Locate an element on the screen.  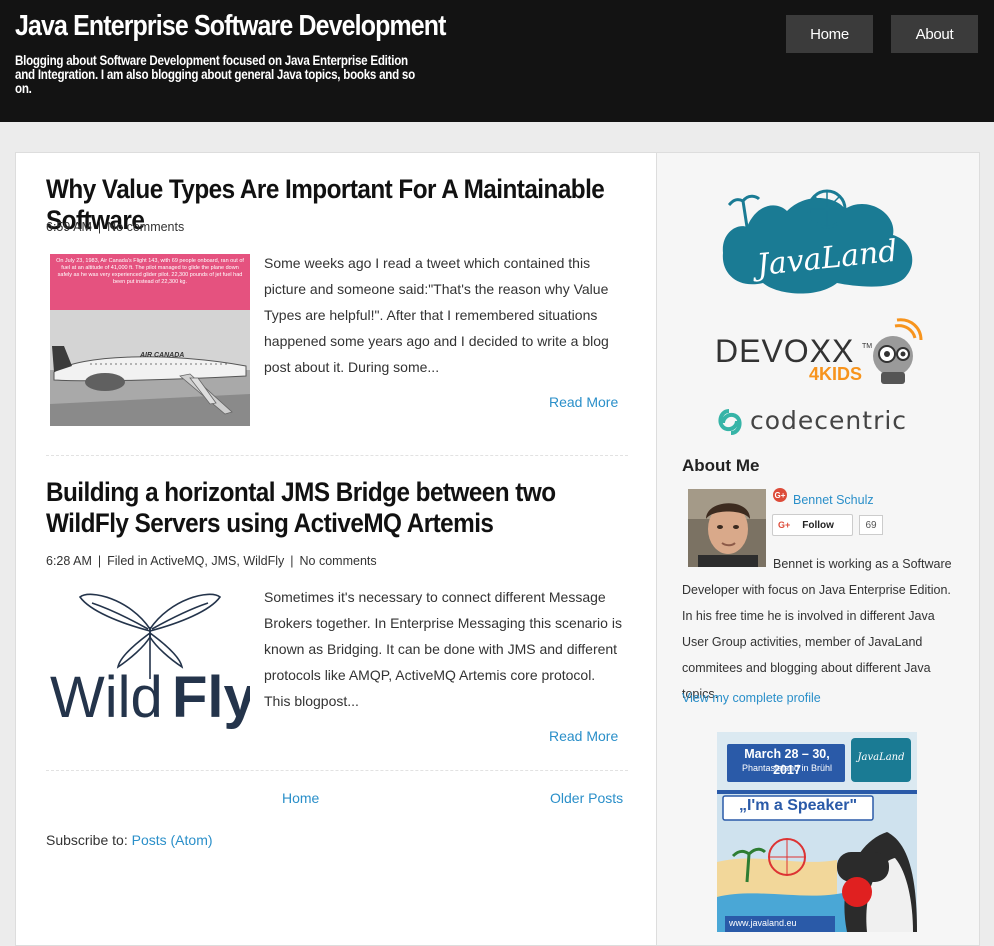
google-plus-icon: G+ is located at coordinates (780, 495).